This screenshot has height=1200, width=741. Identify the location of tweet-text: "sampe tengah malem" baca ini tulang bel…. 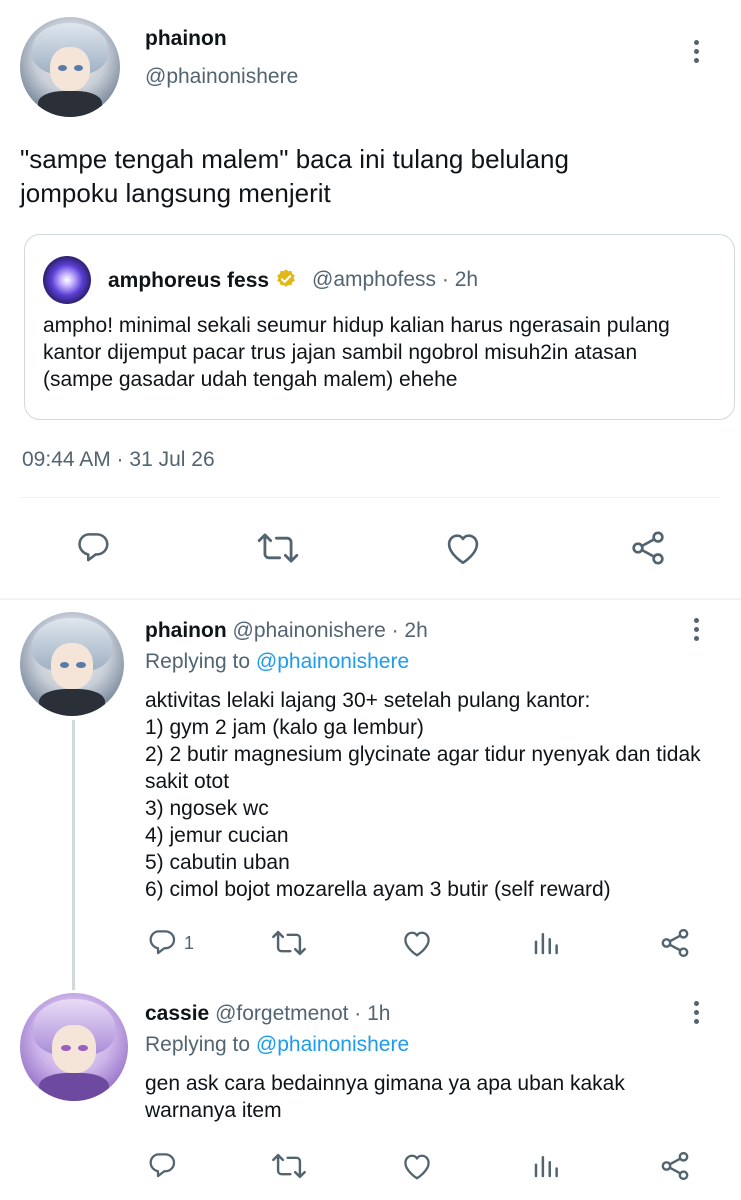
(298, 176).